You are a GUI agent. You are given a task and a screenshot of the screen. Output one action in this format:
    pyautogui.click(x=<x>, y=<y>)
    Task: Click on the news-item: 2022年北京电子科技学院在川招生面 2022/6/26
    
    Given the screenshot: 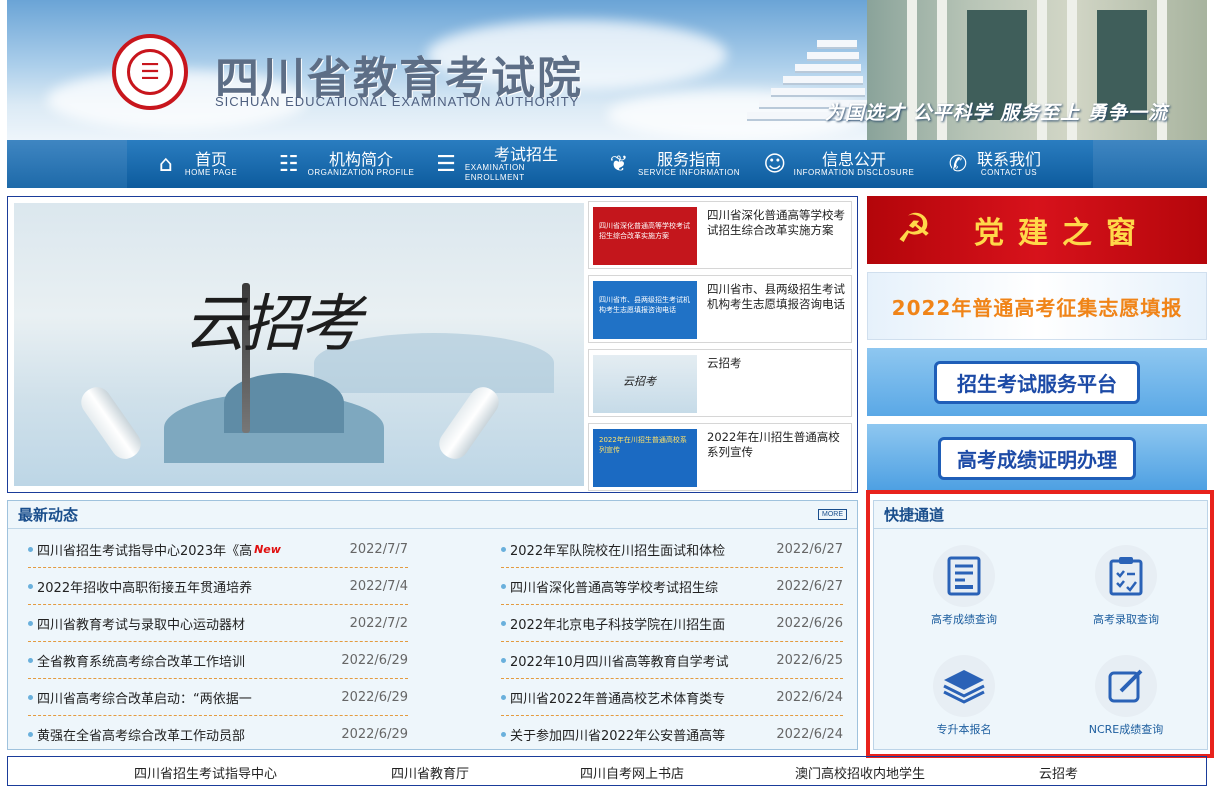 What is the action you would take?
    pyautogui.click(x=672, y=623)
    